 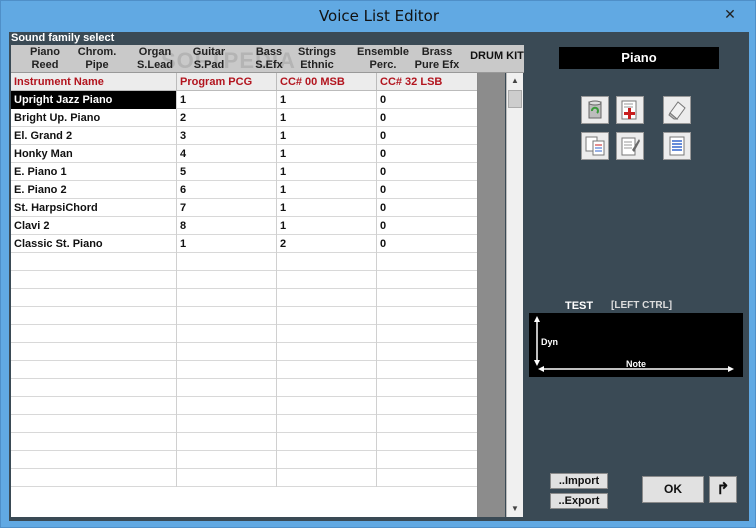 I want to click on column-header-msb: CC# 00 MSB, so click(x=327, y=82).